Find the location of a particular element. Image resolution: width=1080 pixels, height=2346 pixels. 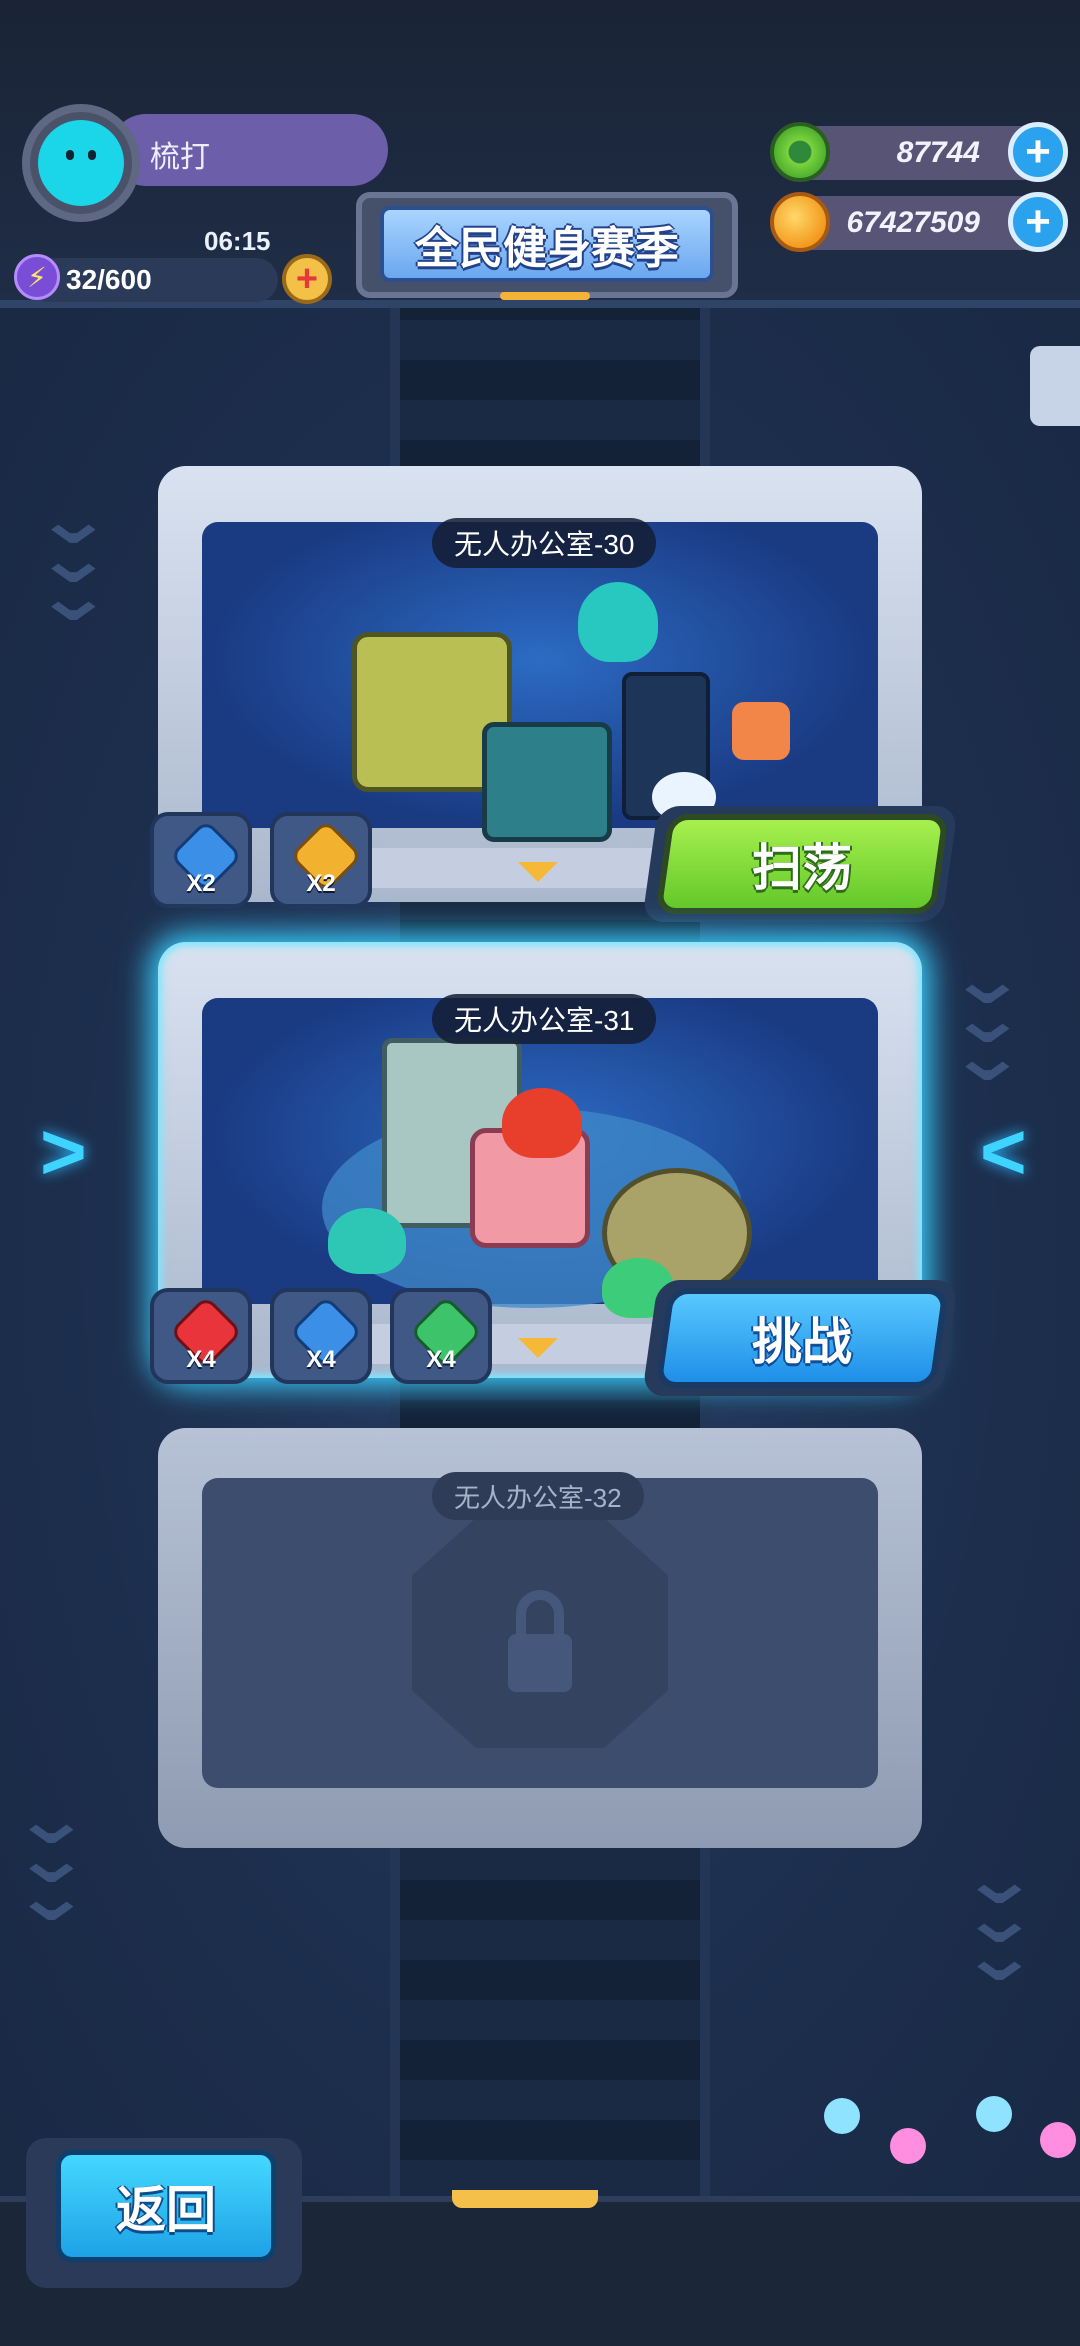

back-button: 返回 is located at coordinates (166, 2206).